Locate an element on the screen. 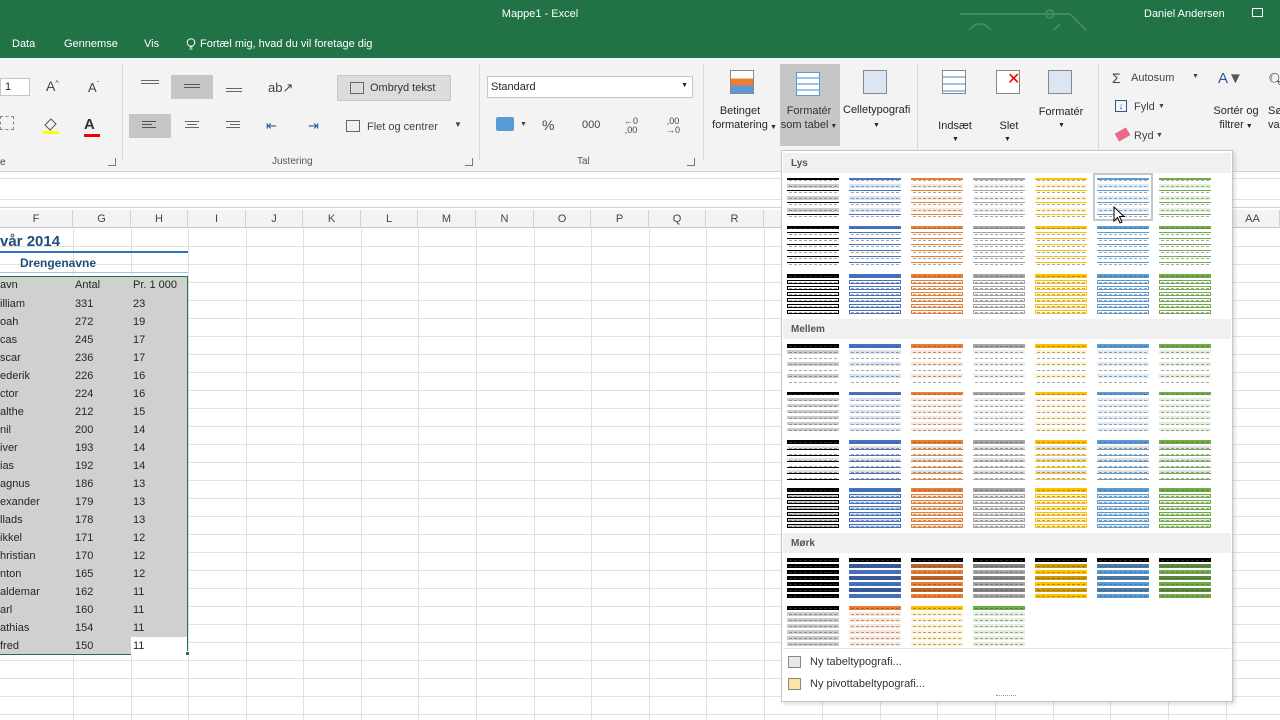 The image size is (1280, 720). table-cell: 178 is located at coordinates (103, 520).